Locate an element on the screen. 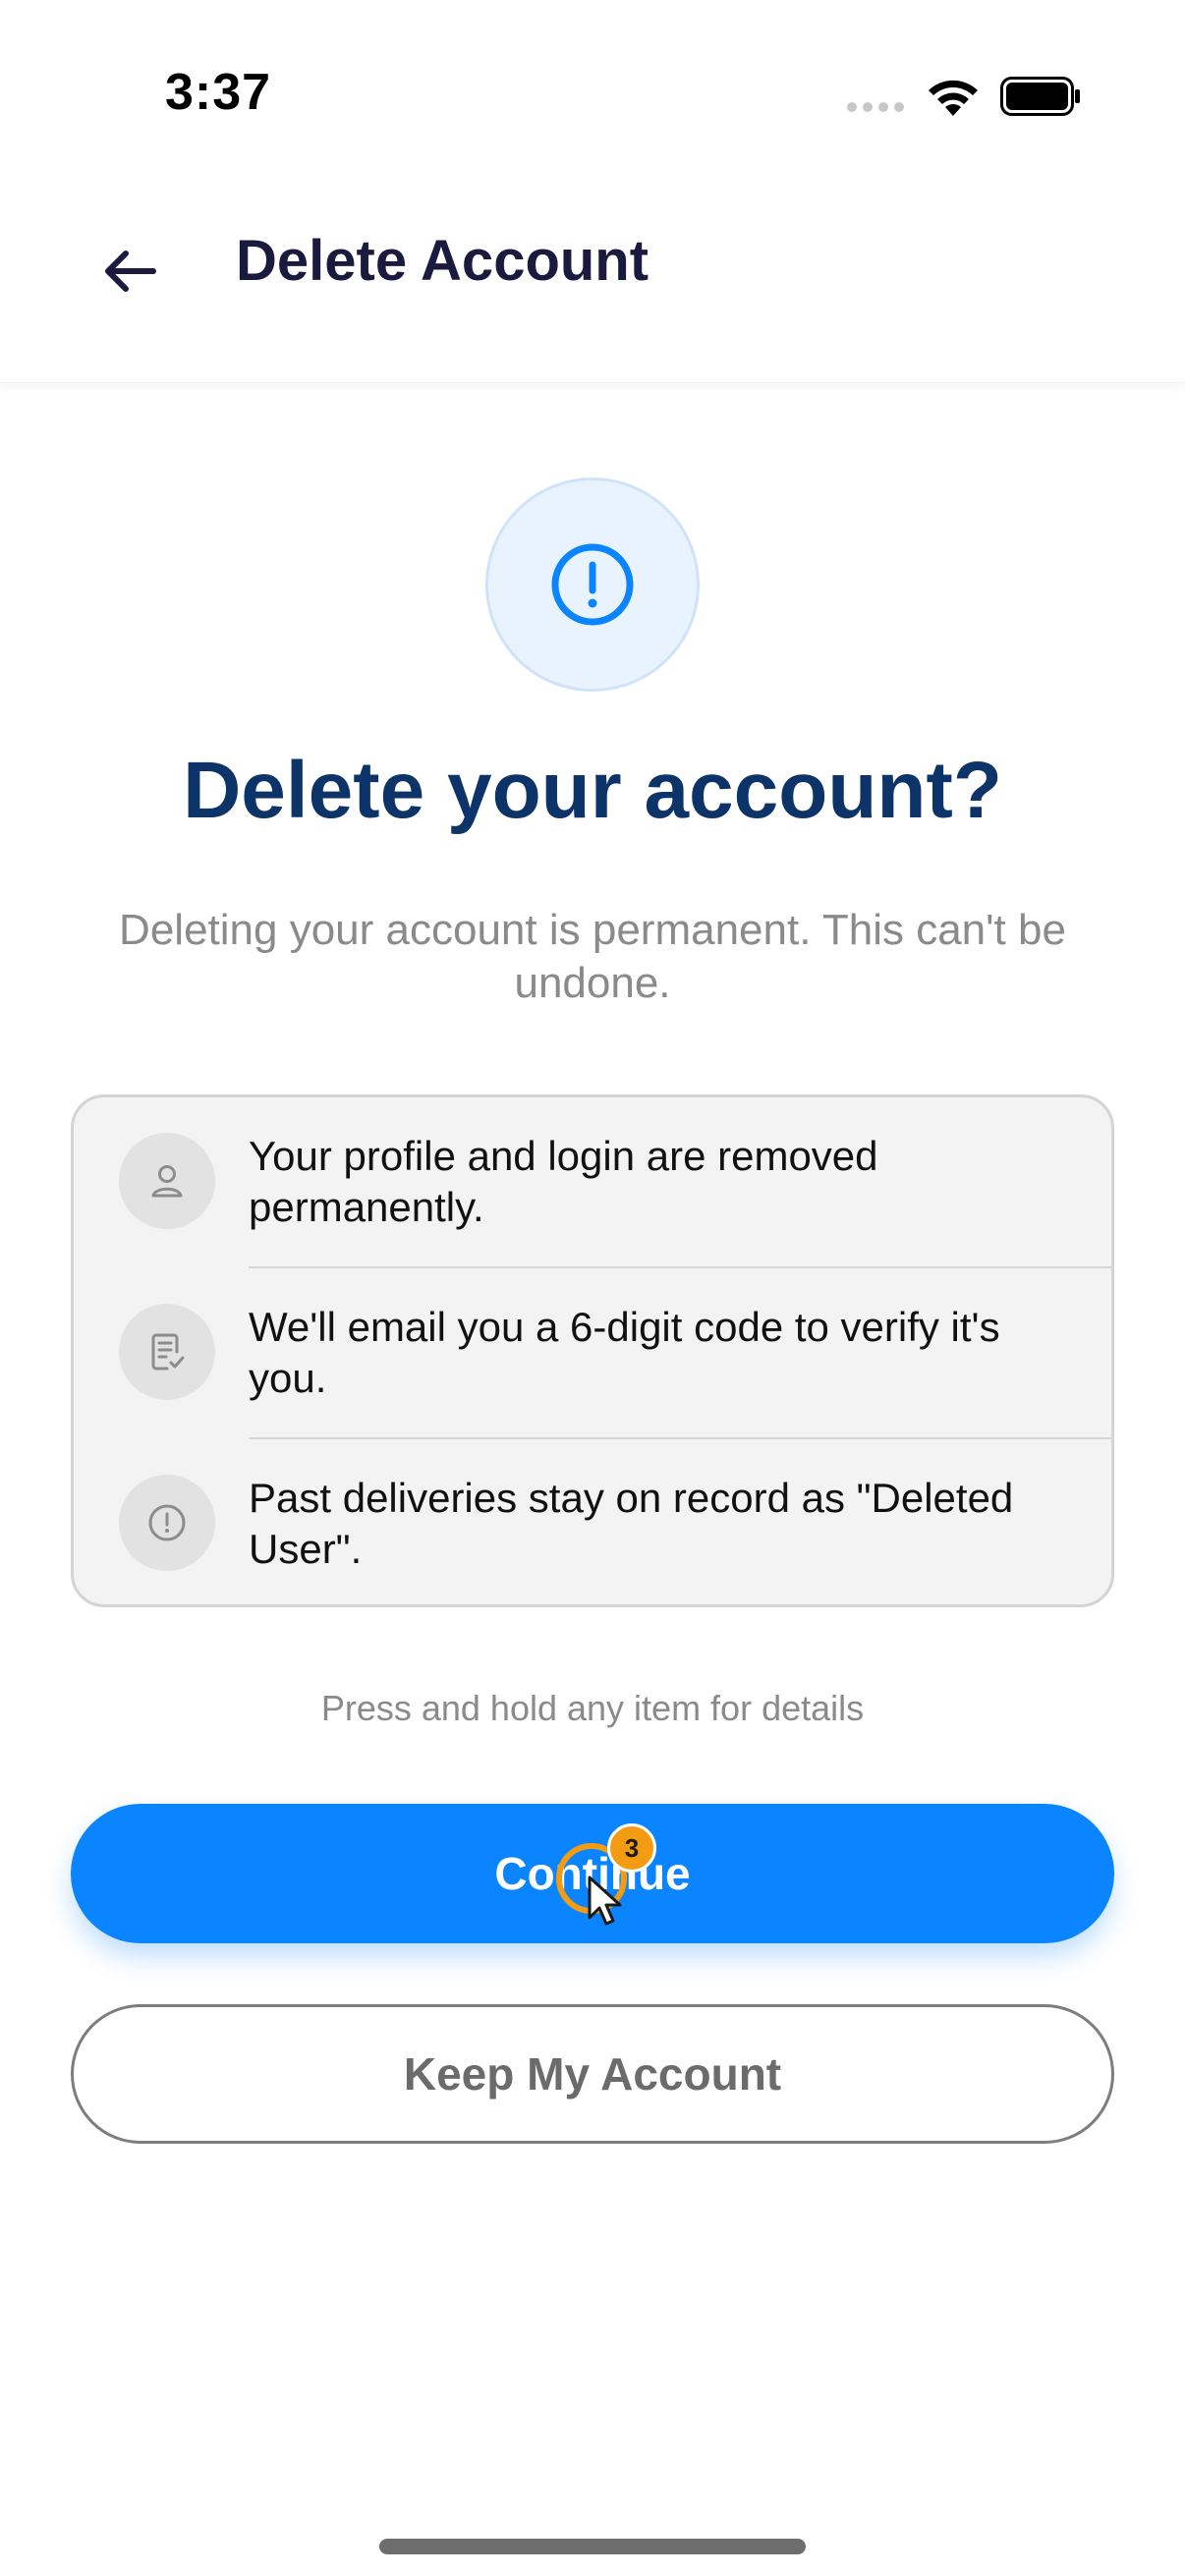 The height and width of the screenshot is (2576, 1185). document-check-icon is located at coordinates (167, 1352).